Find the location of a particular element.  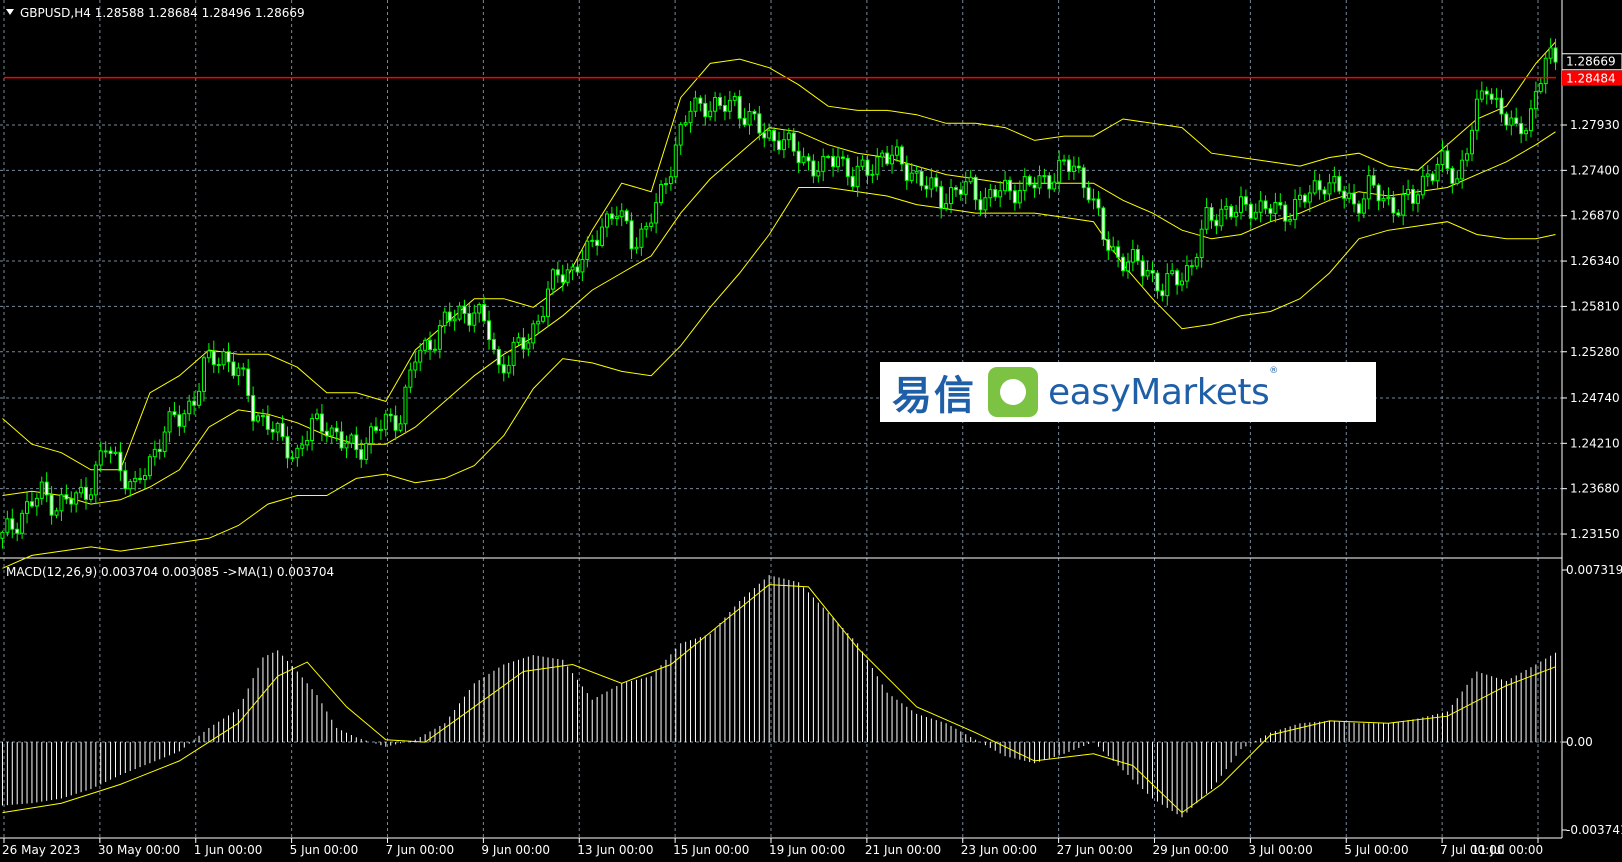

time-tick-label: 5 Jun 00:00 is located at coordinates (324, 850).